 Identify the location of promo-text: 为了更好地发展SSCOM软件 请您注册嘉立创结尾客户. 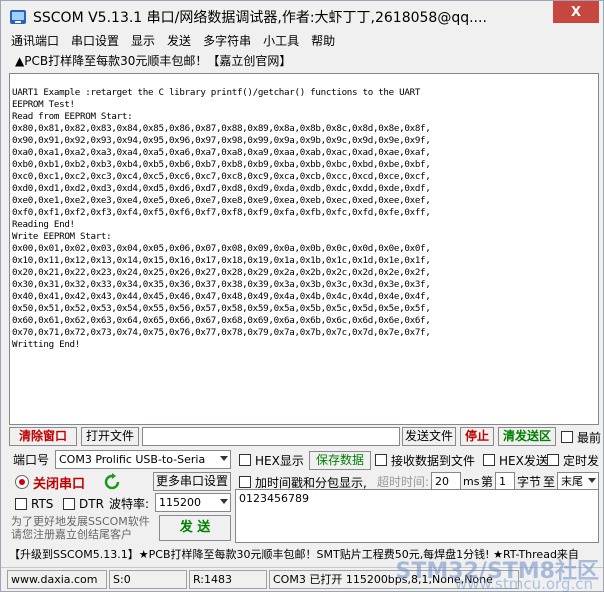
(80, 528).